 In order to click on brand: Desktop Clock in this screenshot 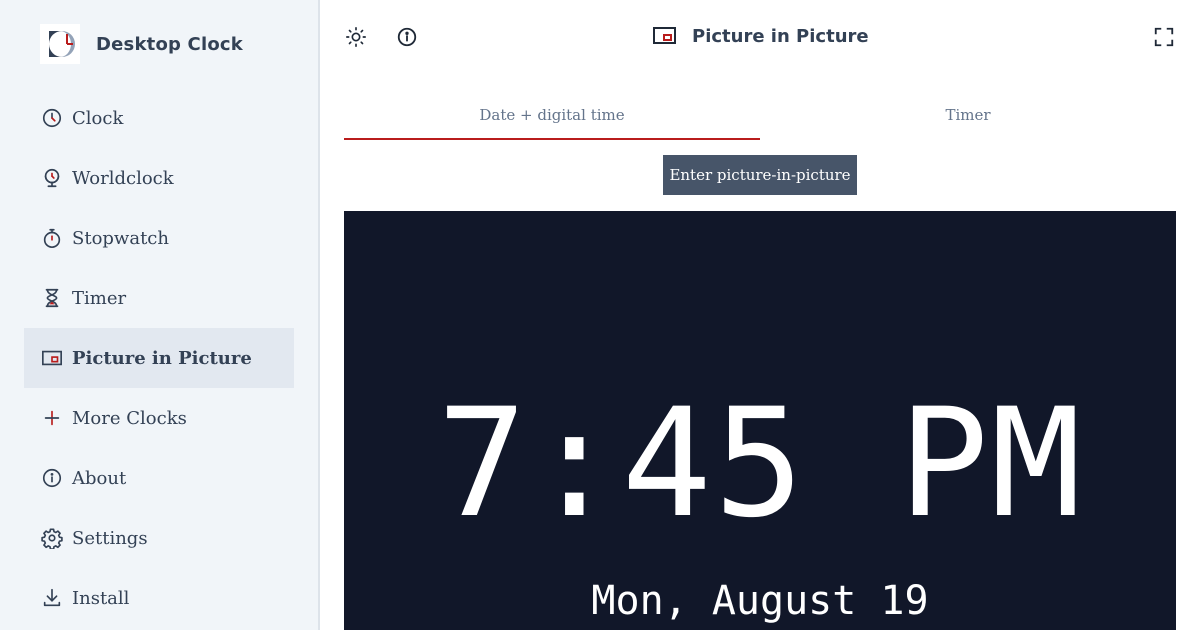, I will do `click(141, 44)`.